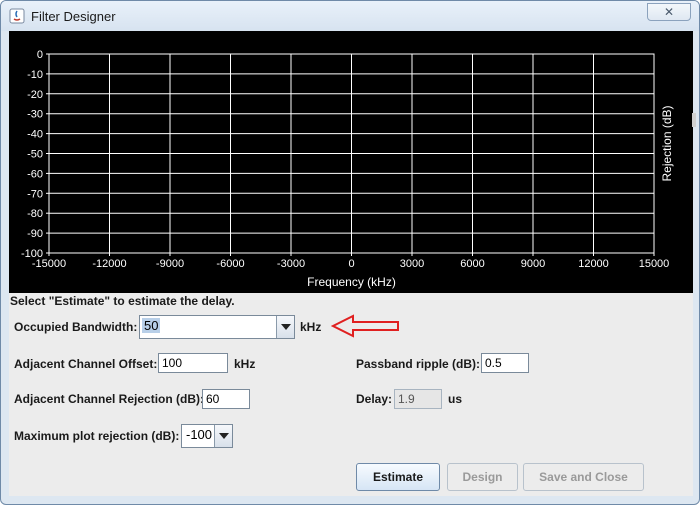  I want to click on x-tick-label: -12000, so click(109, 264).